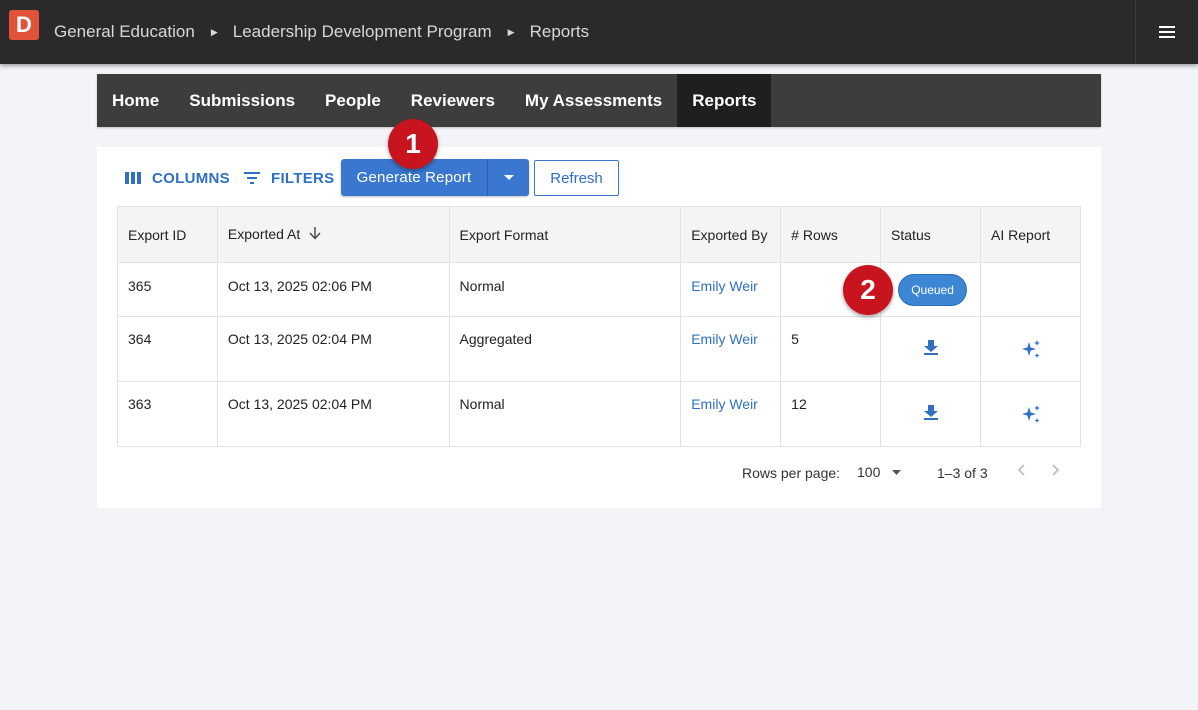  Describe the element at coordinates (167, 349) in the screenshot. I see `cell-export-id: 364` at that location.